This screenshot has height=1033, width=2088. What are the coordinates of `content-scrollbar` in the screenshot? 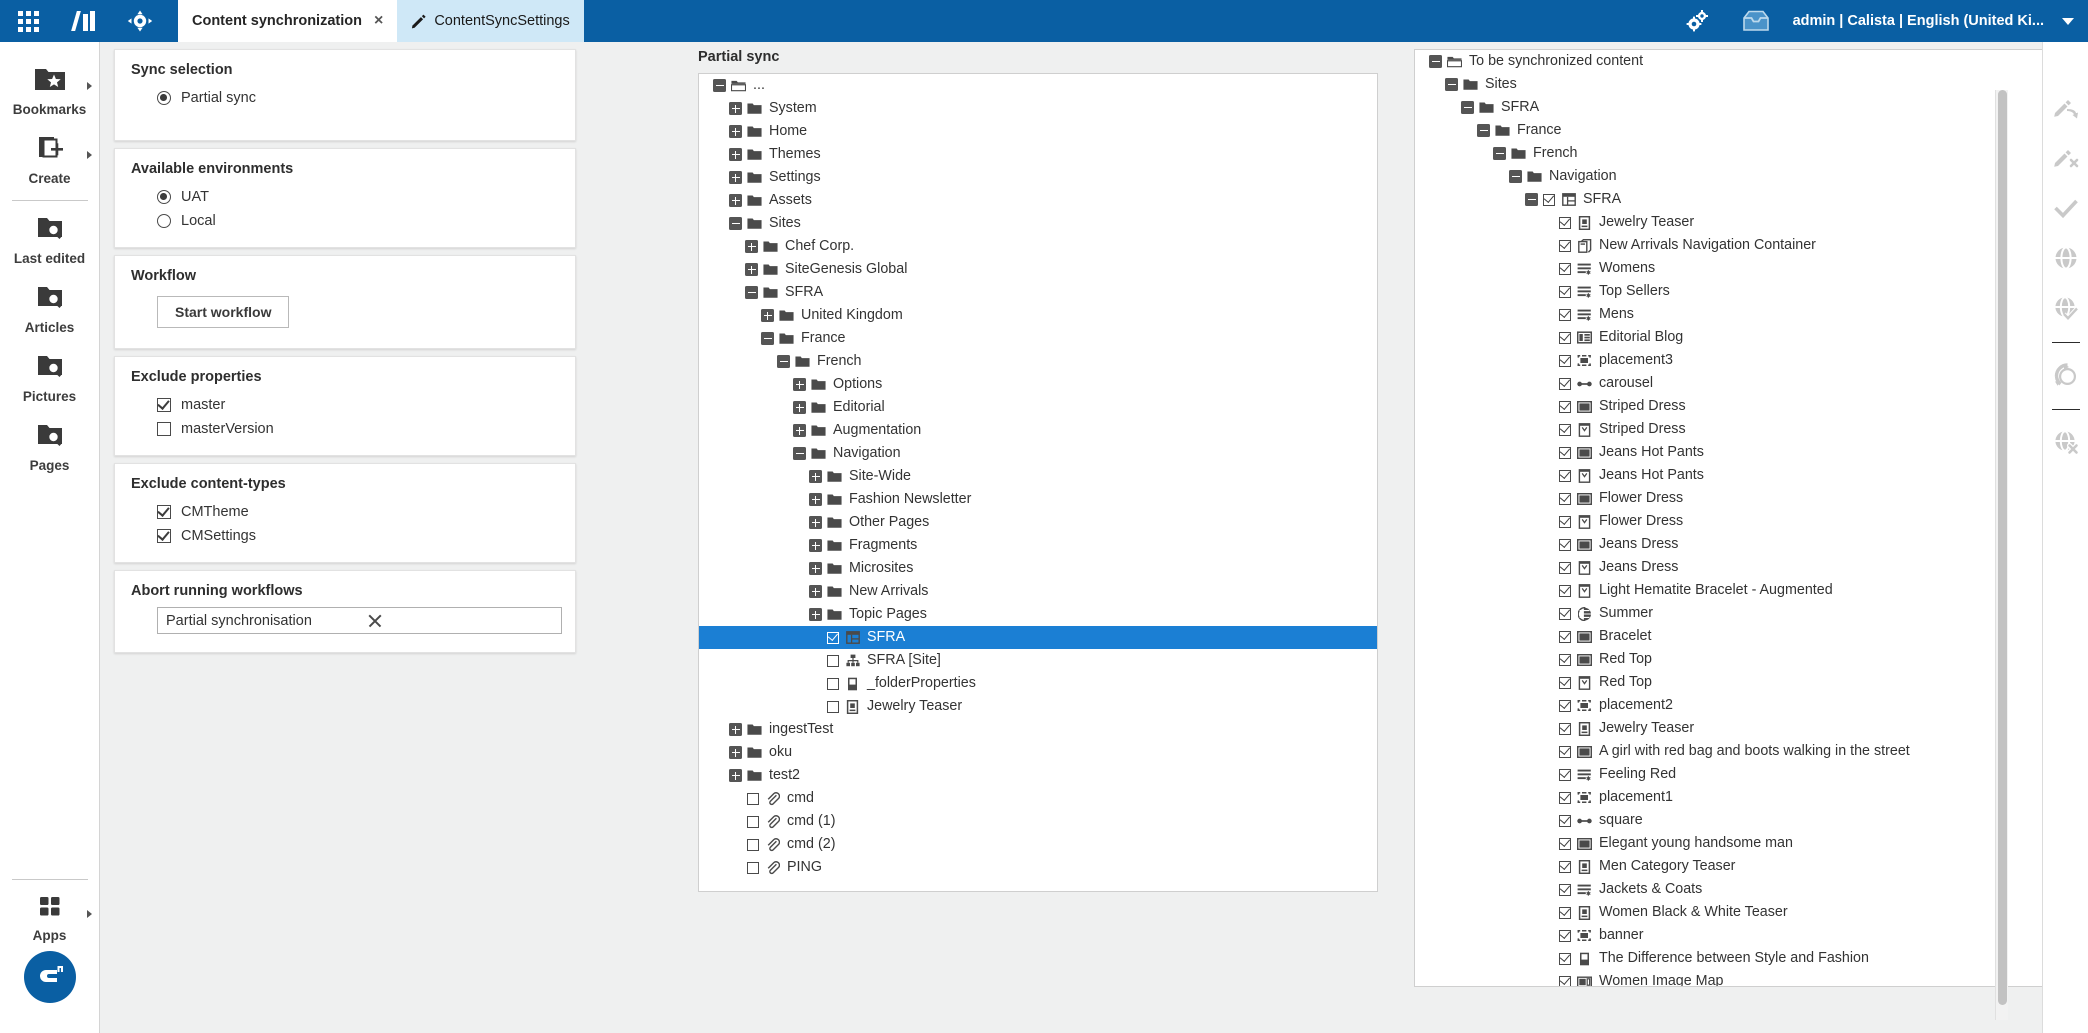 It's located at (2001, 555).